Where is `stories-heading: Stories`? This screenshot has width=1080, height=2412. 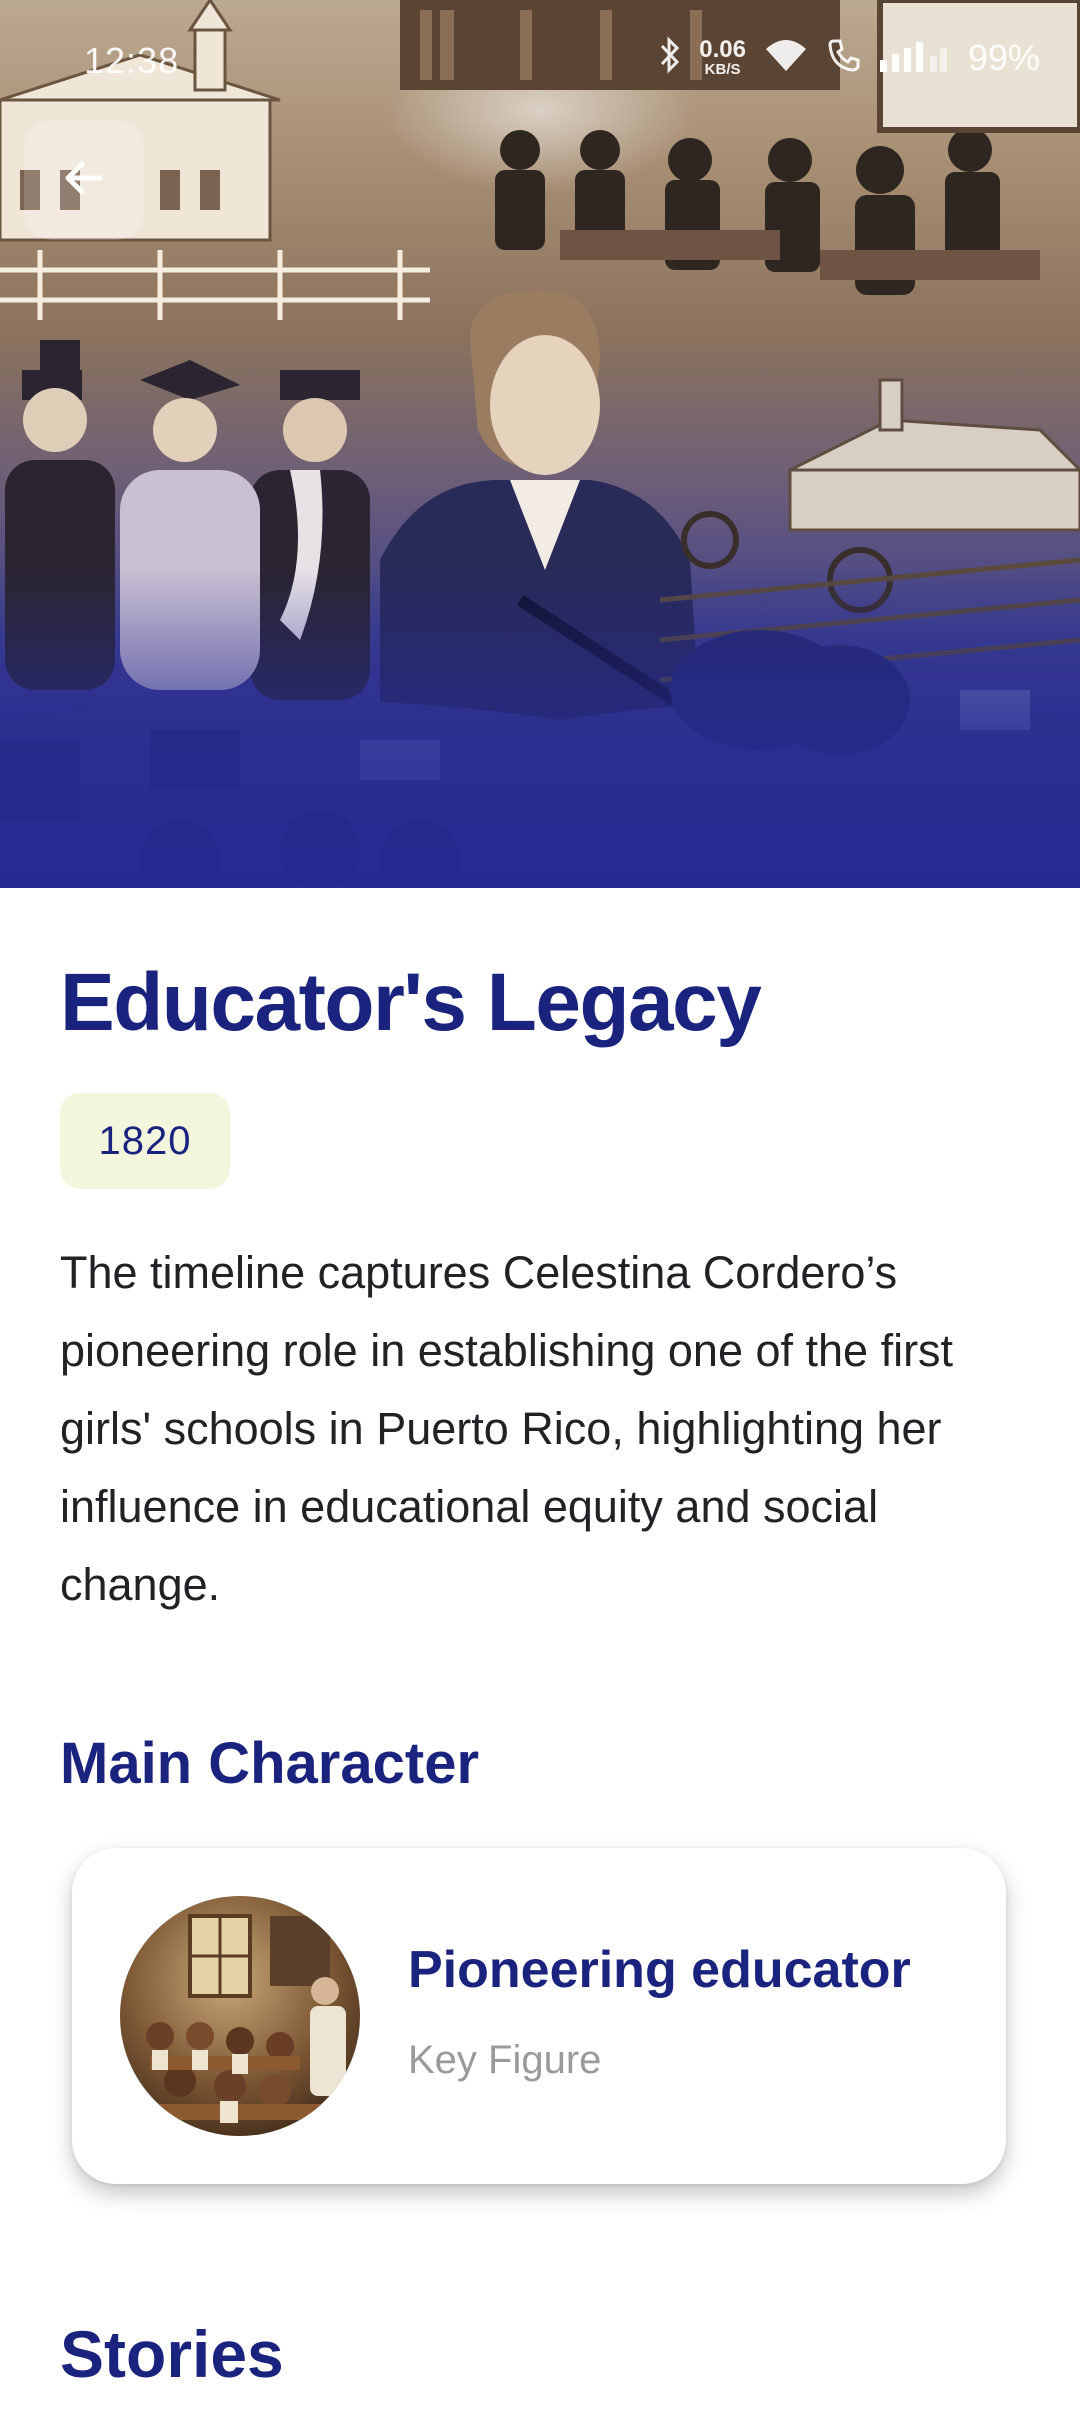 stories-heading: Stories is located at coordinates (172, 2354).